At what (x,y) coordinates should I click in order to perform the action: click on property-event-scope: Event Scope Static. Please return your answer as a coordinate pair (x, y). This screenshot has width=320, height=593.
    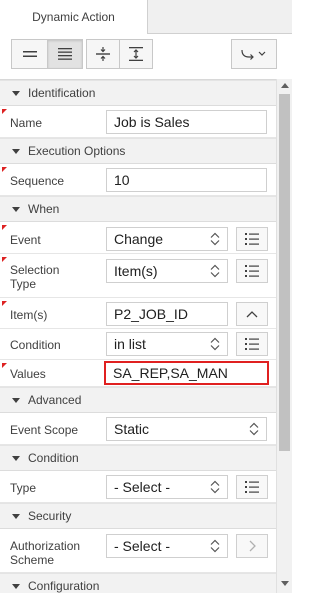
    Looking at the image, I should click on (138, 429).